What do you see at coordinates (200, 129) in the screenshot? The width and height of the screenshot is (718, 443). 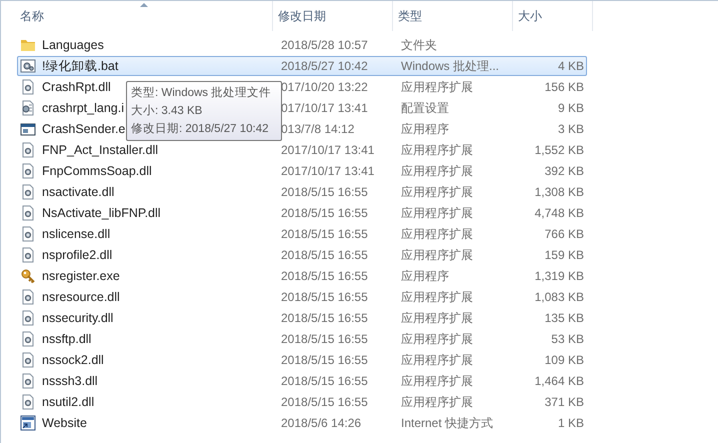 I see `tooltip-line: 修改日期: 2018/5/27 10:42` at bounding box center [200, 129].